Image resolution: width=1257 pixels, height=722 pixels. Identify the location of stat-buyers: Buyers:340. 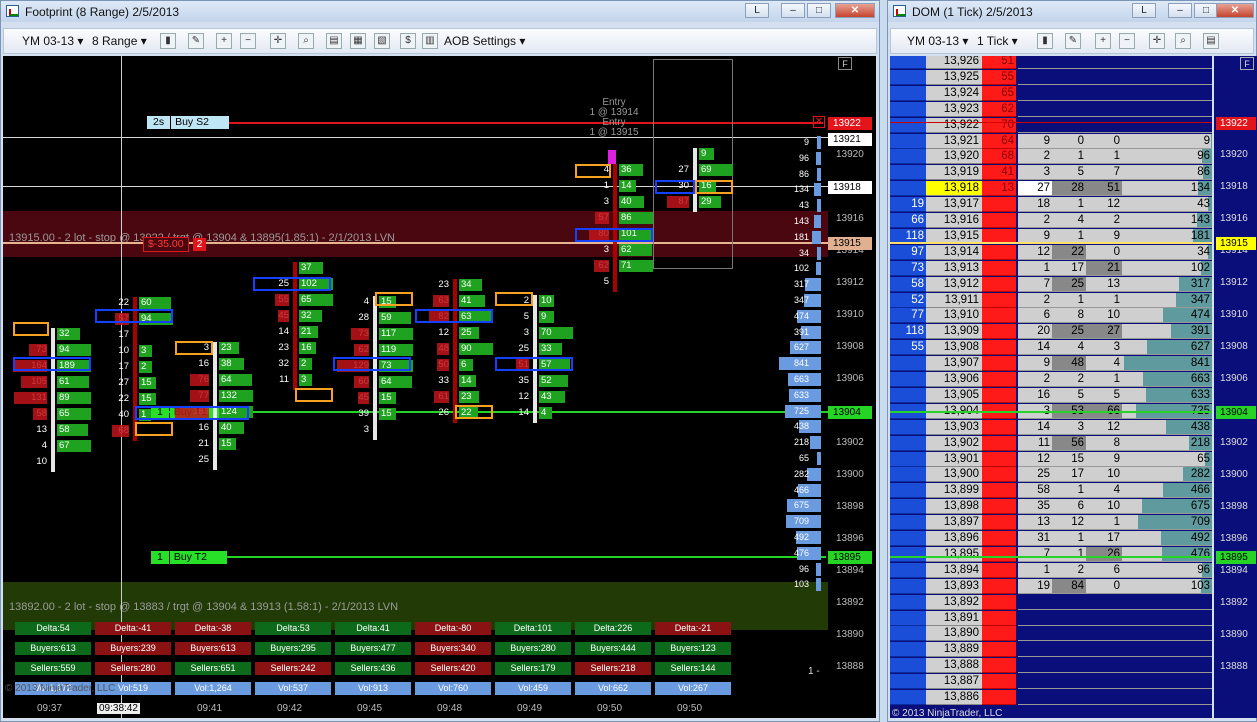
(453, 648).